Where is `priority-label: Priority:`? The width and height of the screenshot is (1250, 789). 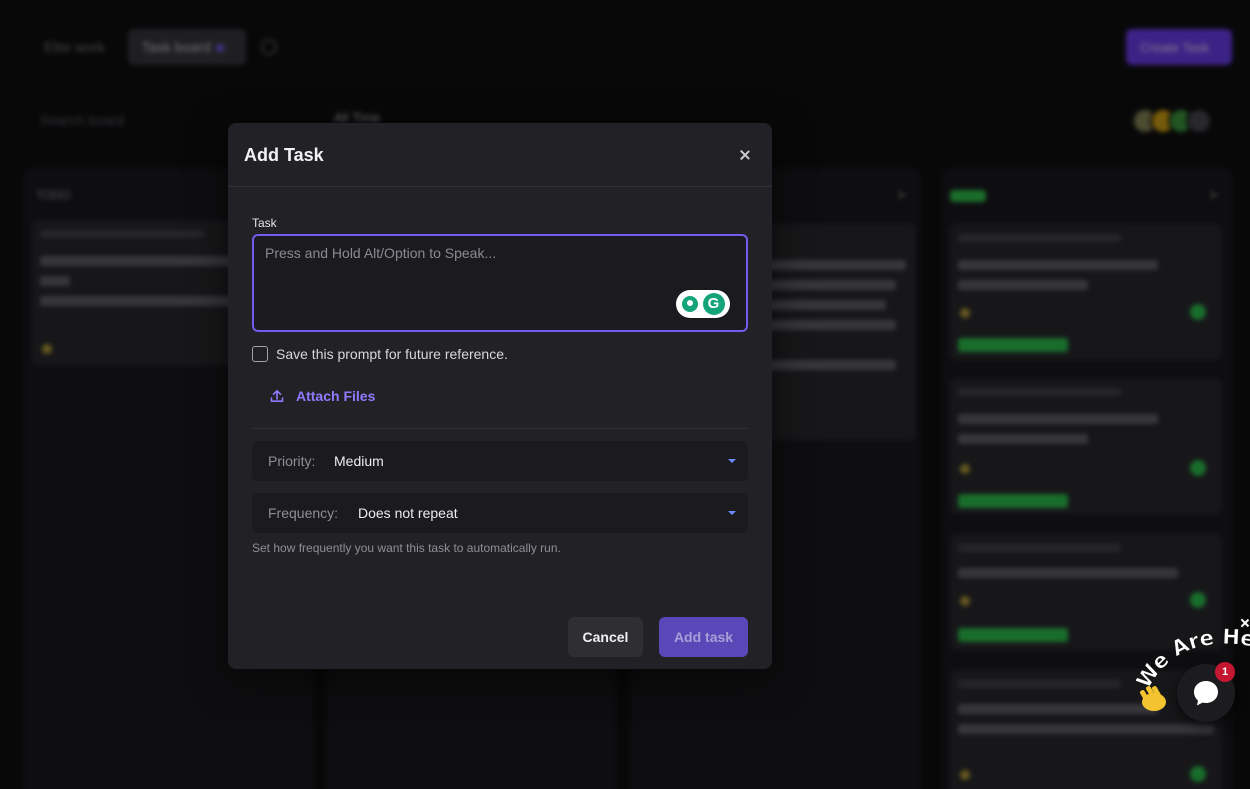 priority-label: Priority: is located at coordinates (292, 461).